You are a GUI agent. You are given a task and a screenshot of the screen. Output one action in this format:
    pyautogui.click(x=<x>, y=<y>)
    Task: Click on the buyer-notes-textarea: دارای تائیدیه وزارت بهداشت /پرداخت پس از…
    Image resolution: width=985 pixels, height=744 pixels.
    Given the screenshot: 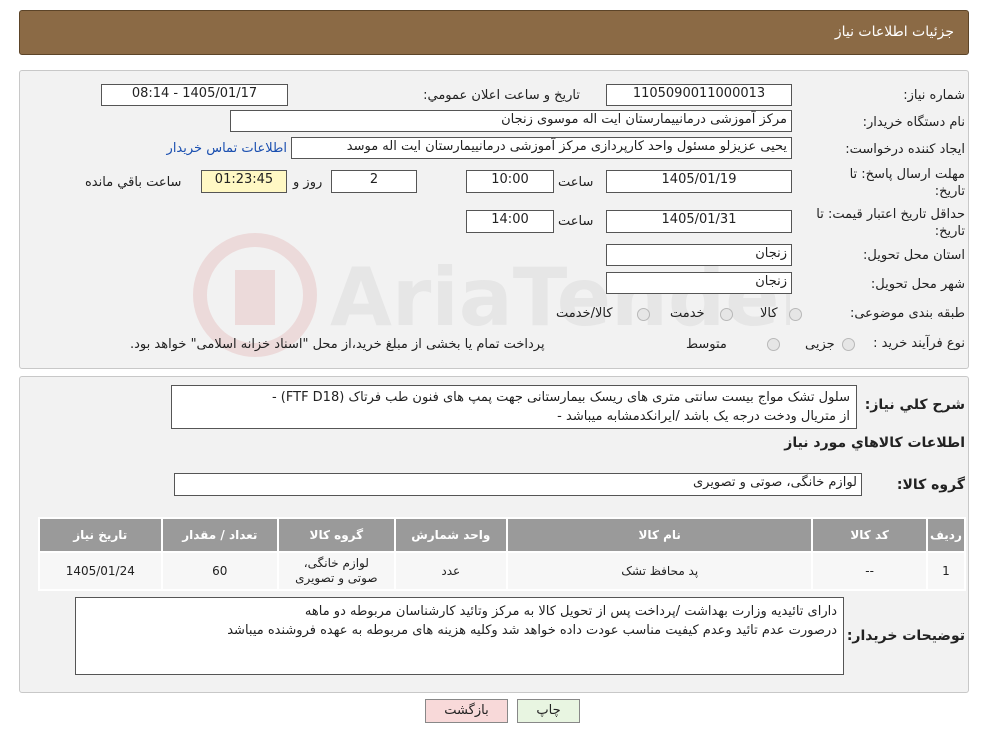 What is the action you would take?
    pyautogui.click(x=459, y=636)
    